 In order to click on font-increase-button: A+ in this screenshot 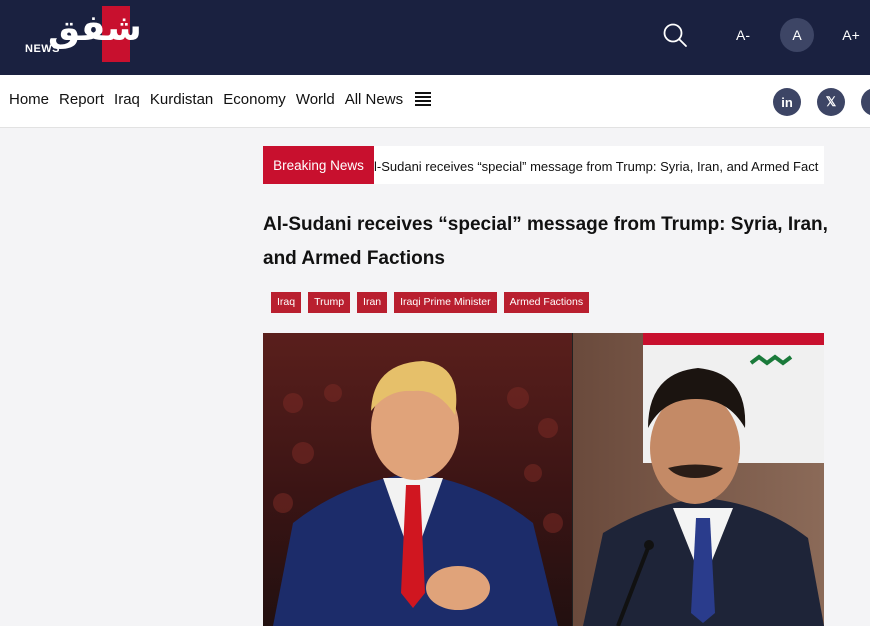, I will do `click(851, 35)`.